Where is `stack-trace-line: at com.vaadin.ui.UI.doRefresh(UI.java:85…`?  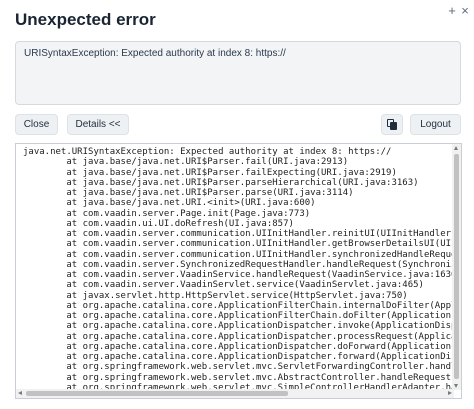 stack-trace-line: at com.vaadin.ui.UI.doRefresh(UI.java:85… is located at coordinates (158, 223).